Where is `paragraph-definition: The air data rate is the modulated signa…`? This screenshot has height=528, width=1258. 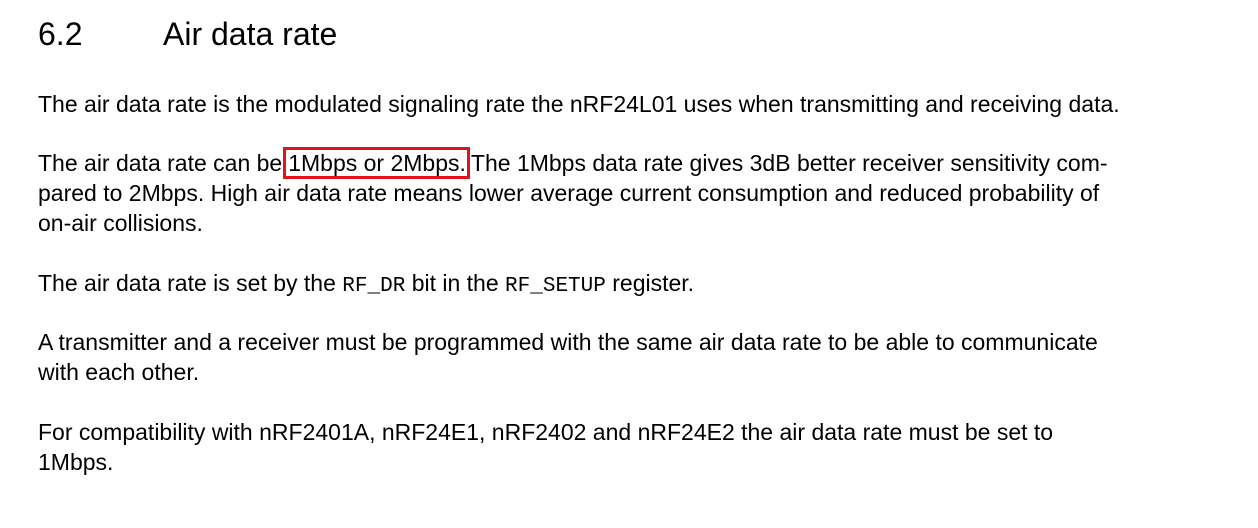 paragraph-definition: The air data rate is the modulated signa… is located at coordinates (625, 104).